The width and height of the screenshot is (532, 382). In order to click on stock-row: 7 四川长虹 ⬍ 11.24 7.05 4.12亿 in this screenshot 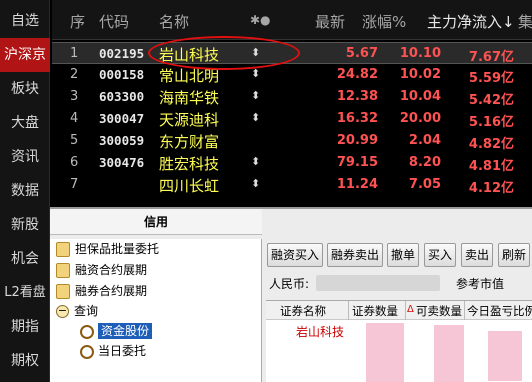, I will do `click(292, 185)`.